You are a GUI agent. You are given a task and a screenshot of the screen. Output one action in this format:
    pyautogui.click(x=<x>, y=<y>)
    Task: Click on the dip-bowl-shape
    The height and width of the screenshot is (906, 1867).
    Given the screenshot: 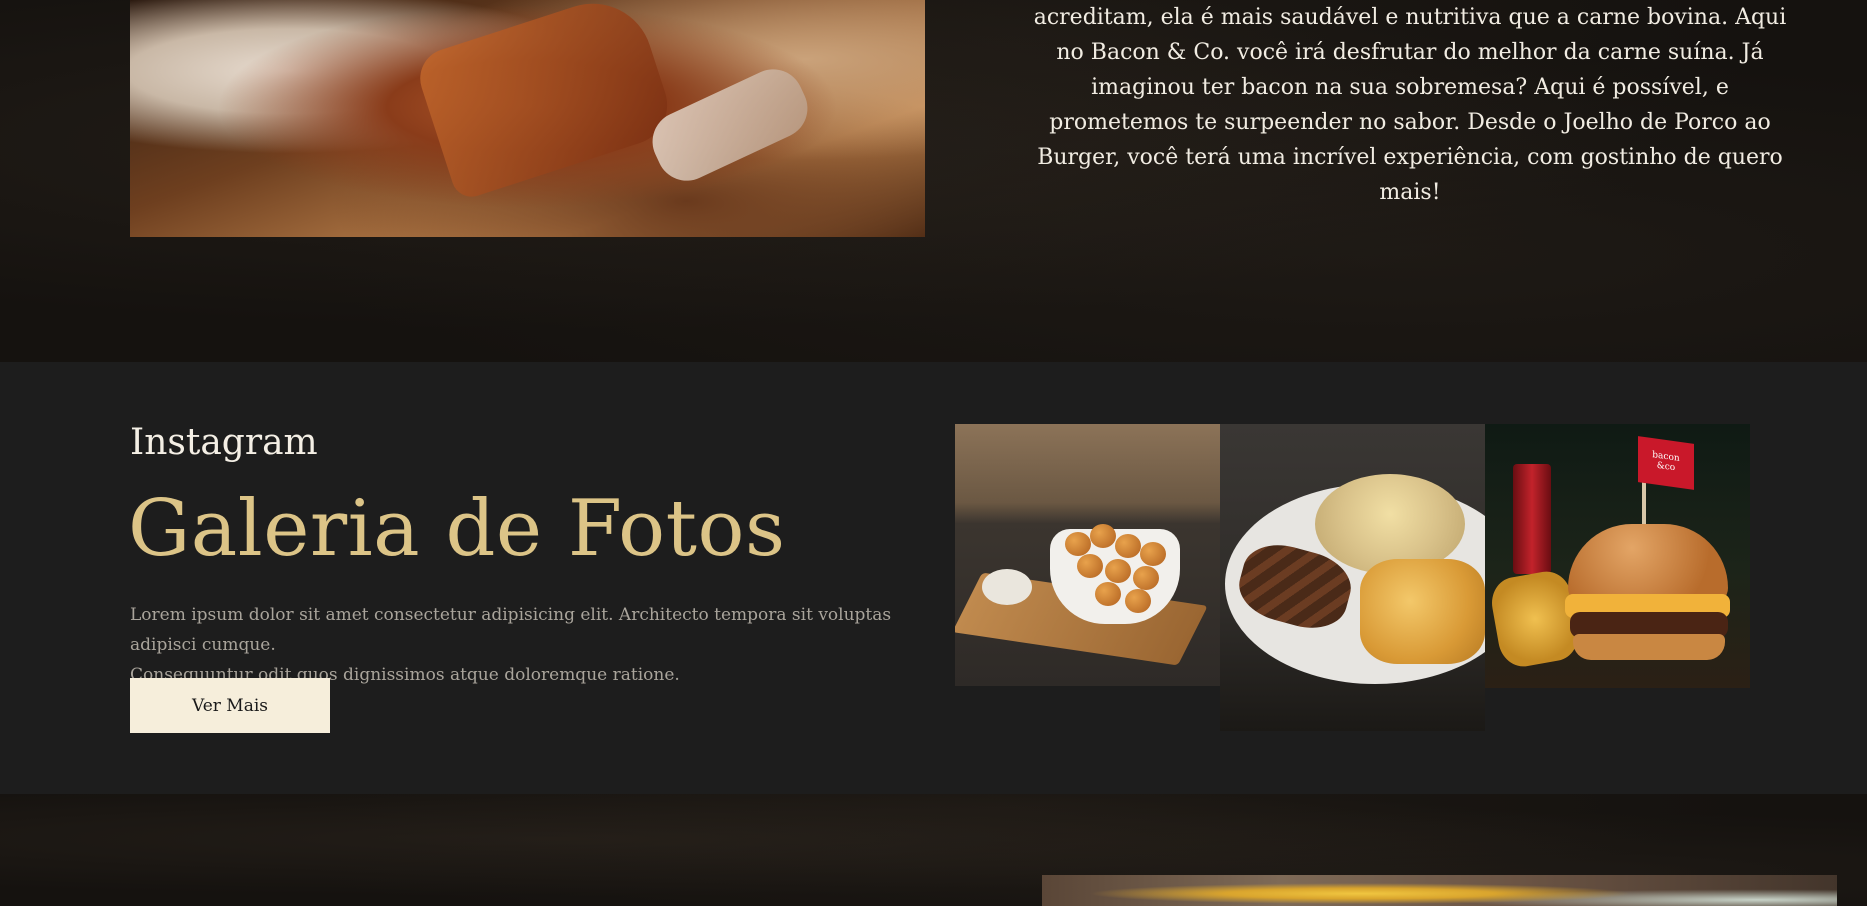 What is the action you would take?
    pyautogui.click(x=1007, y=587)
    